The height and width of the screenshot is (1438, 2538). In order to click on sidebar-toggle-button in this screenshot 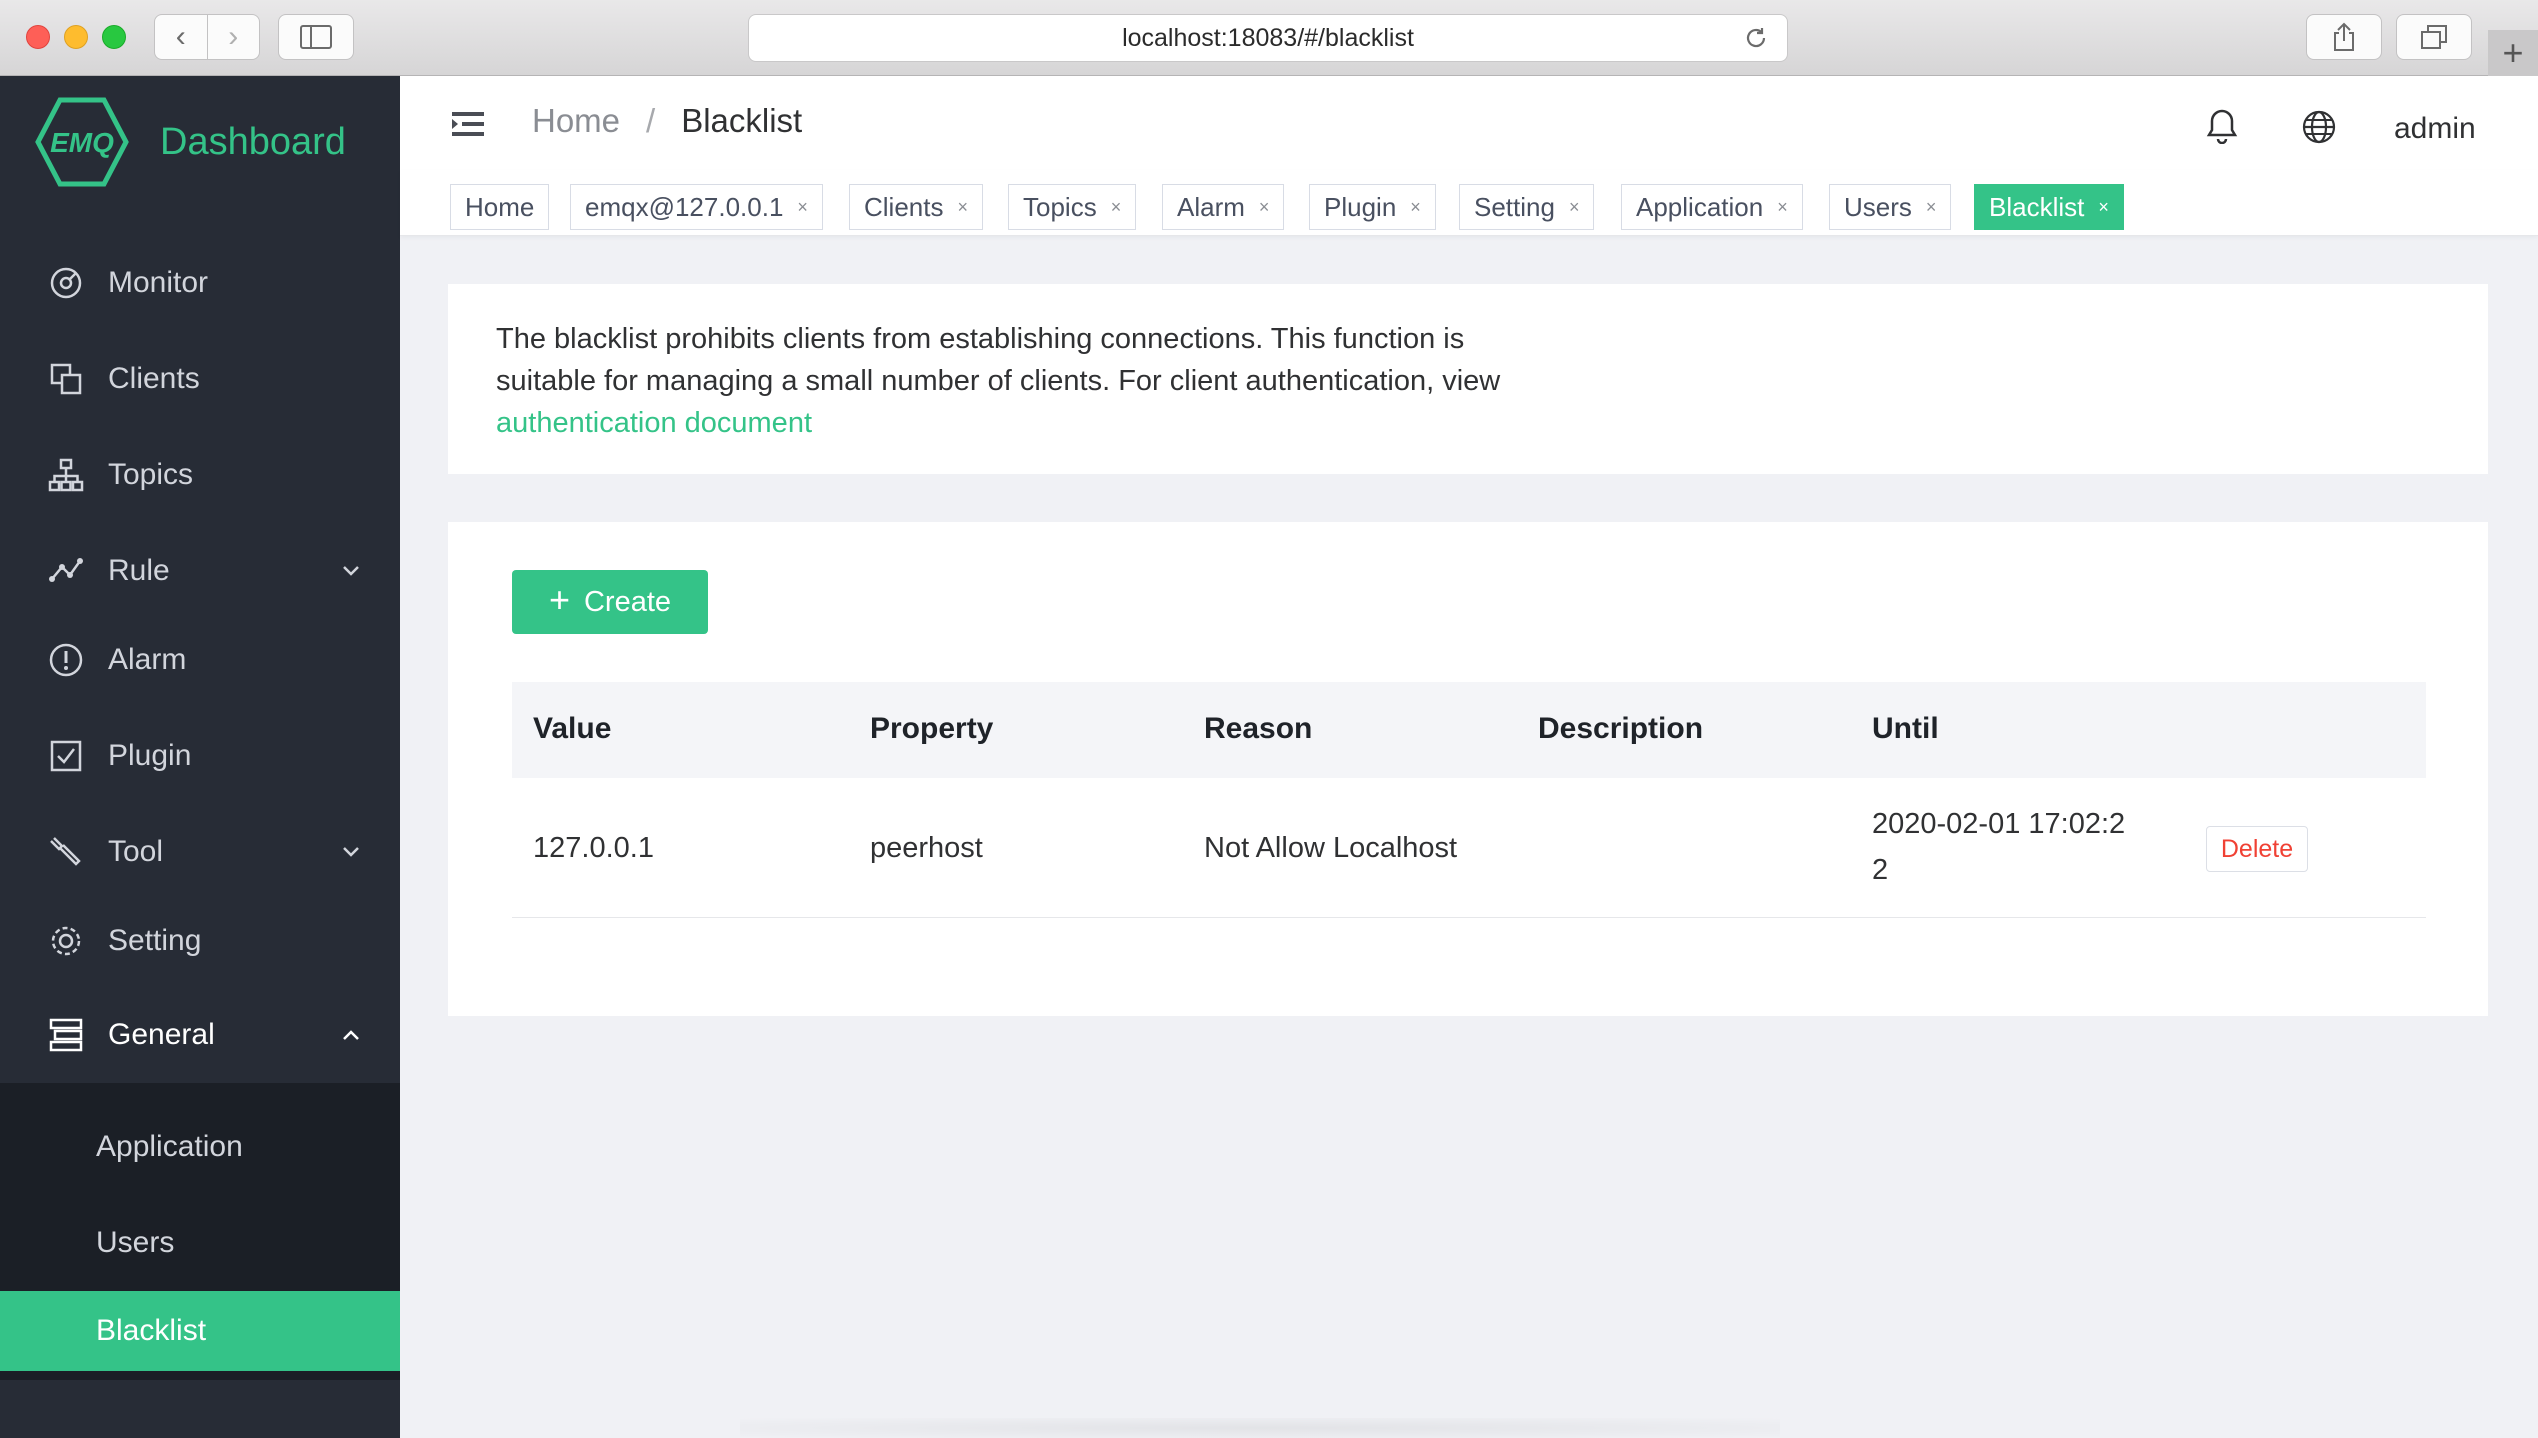, I will do `click(316, 37)`.